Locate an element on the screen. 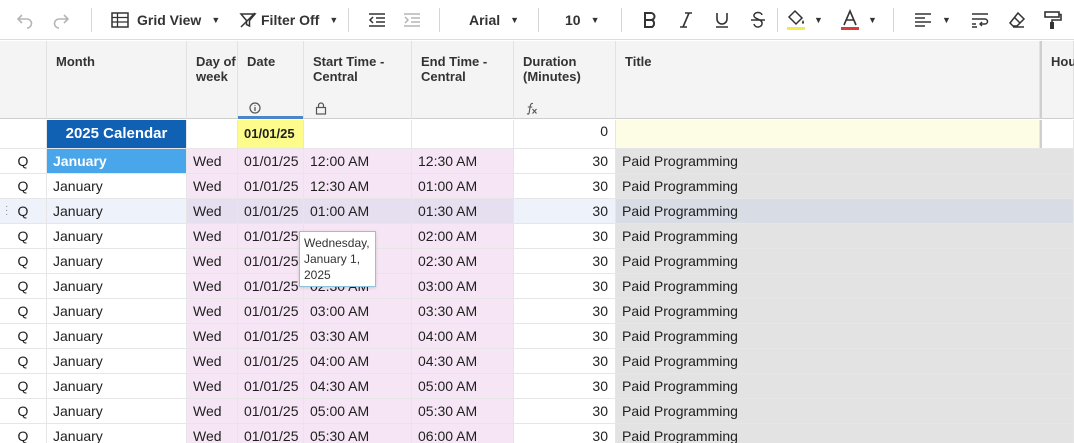 The width and height of the screenshot is (1074, 443). column-header-hour: Hou is located at coordinates (1057, 80).